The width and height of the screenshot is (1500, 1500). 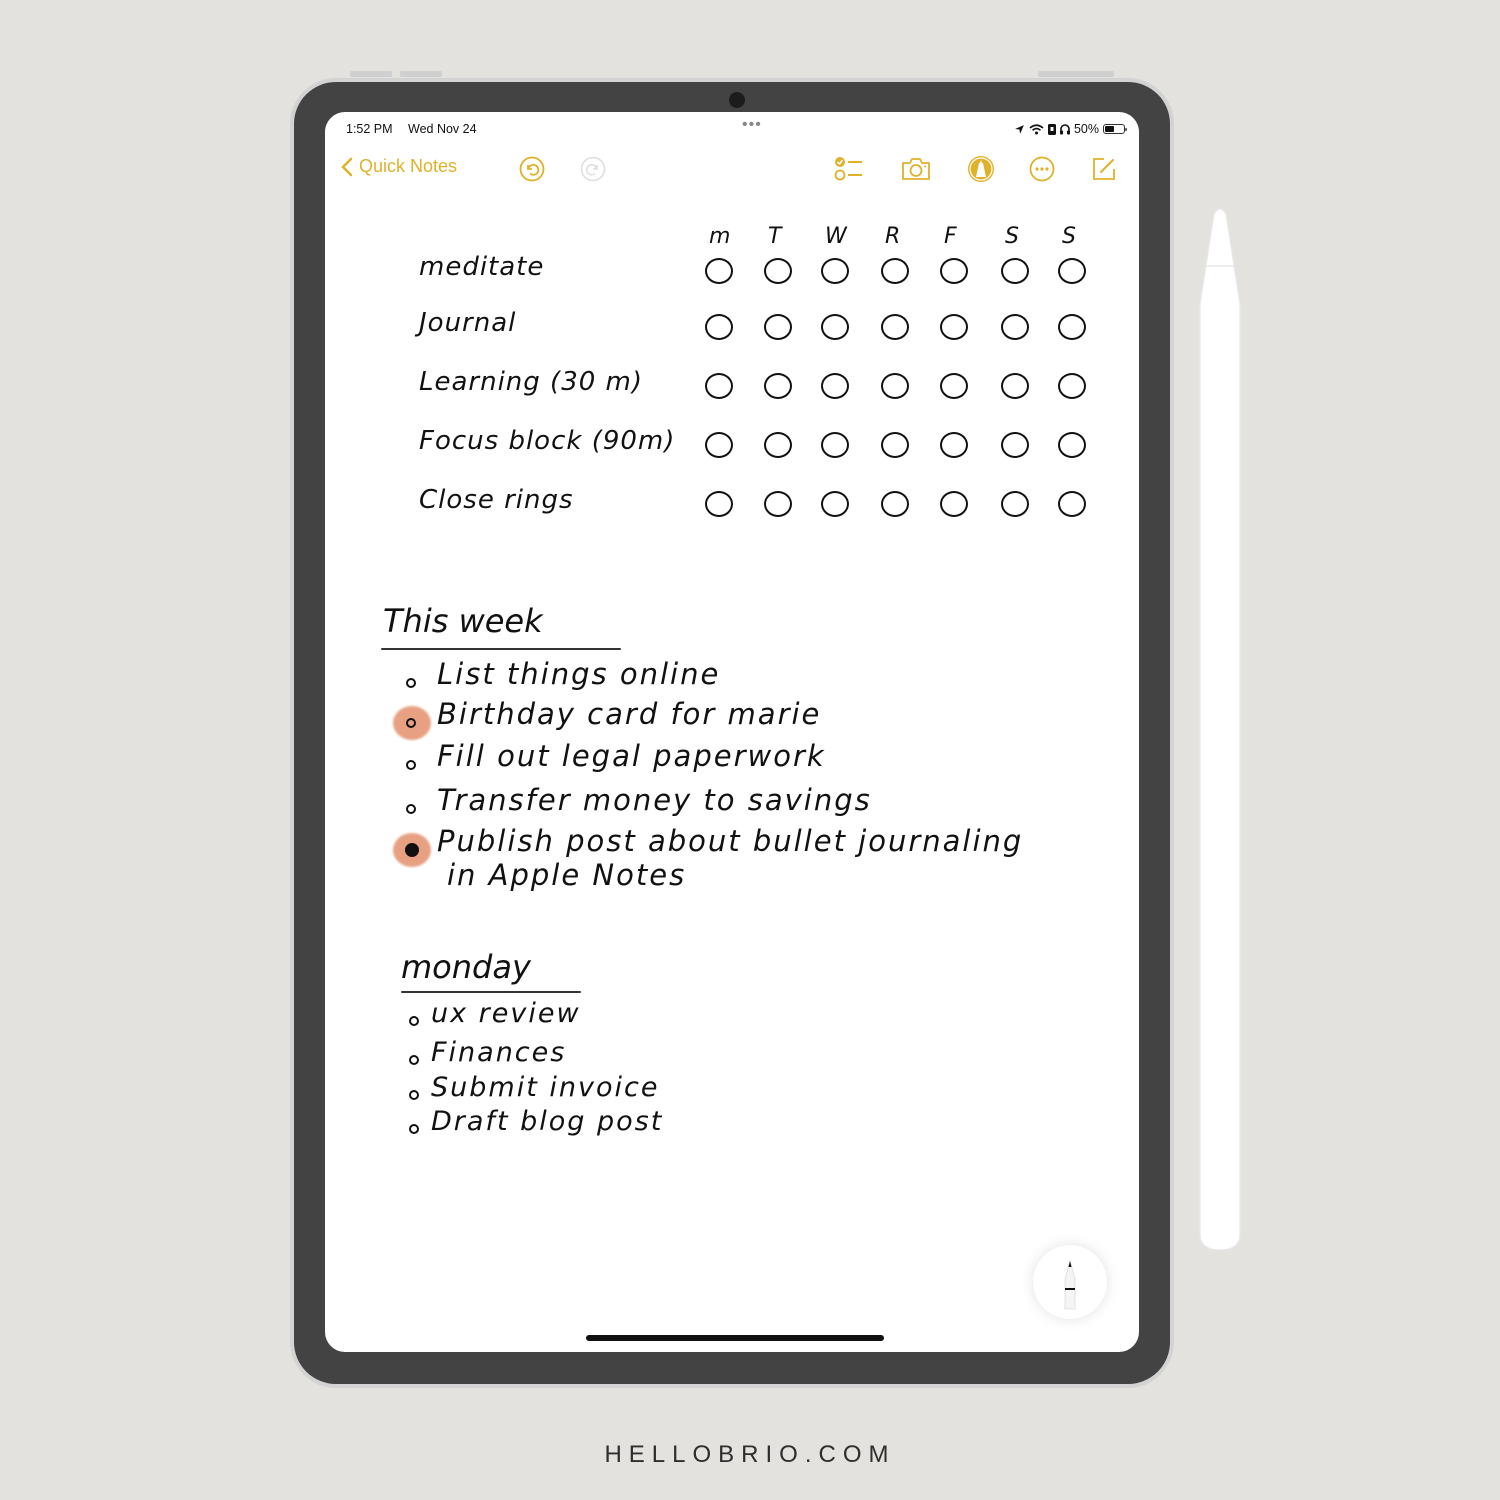 I want to click on back-label: Quick Notes, so click(x=408, y=166).